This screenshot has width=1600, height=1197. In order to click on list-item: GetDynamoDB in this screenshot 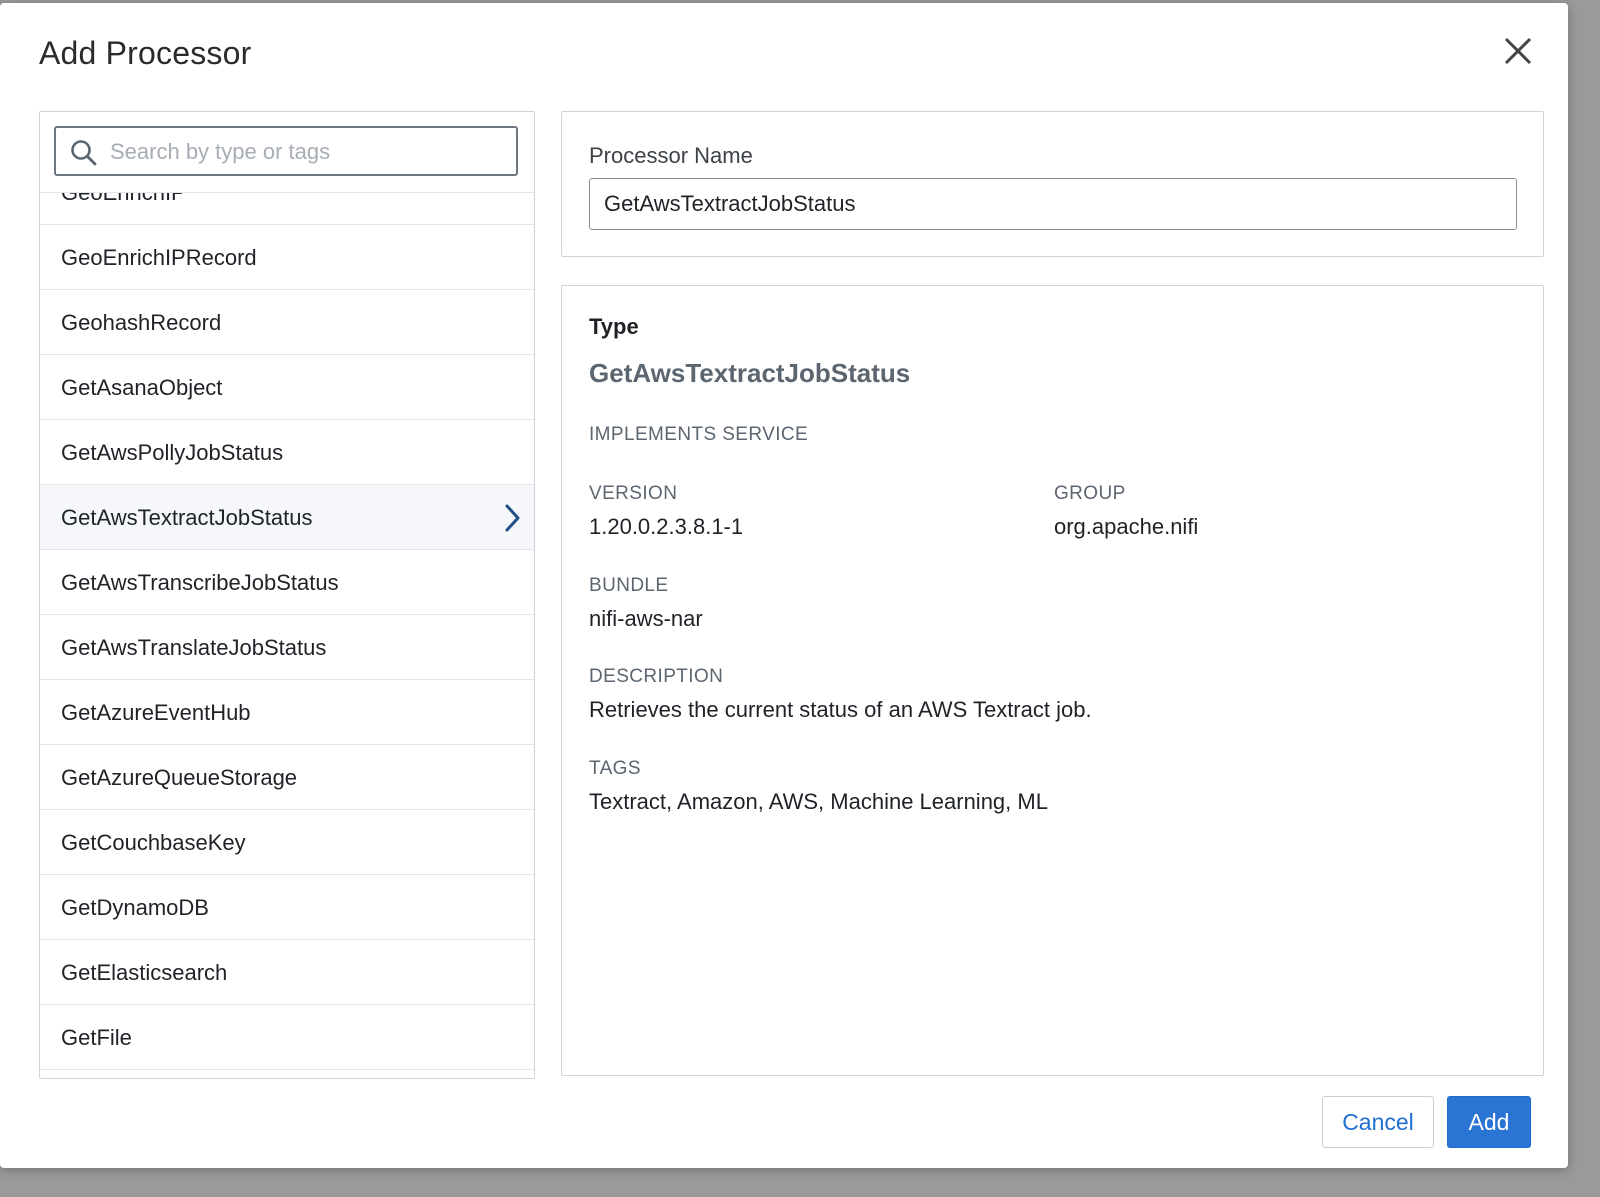, I will do `click(287, 907)`.